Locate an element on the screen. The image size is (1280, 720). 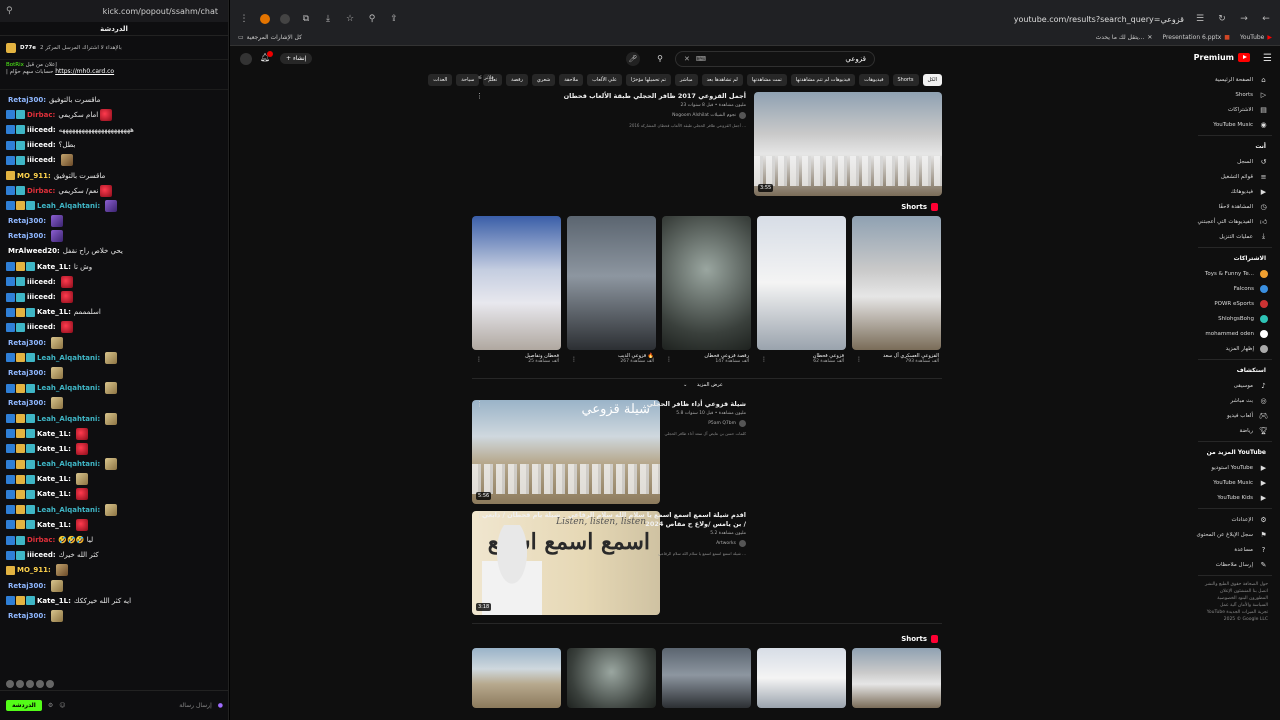
chat-input: إرسال رسالة is located at coordinates (141, 705).